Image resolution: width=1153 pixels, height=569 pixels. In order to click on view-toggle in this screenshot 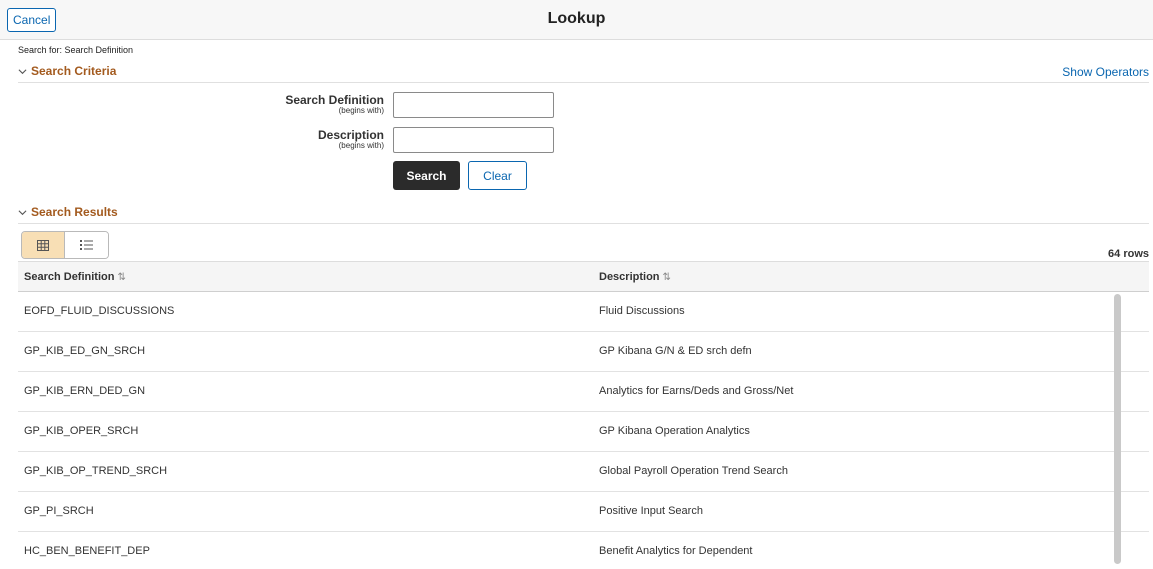, I will do `click(65, 245)`.